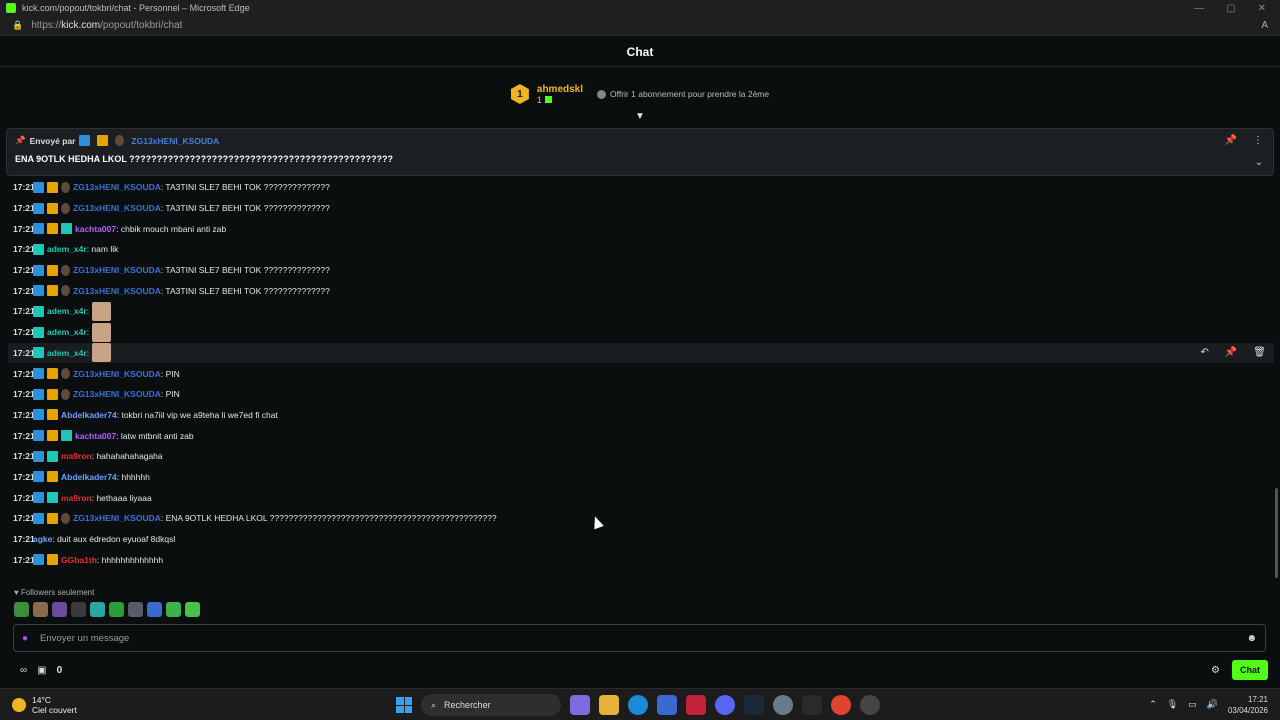 Image resolution: width=1280 pixels, height=720 pixels. I want to click on copilot-icon, so click(580, 705).